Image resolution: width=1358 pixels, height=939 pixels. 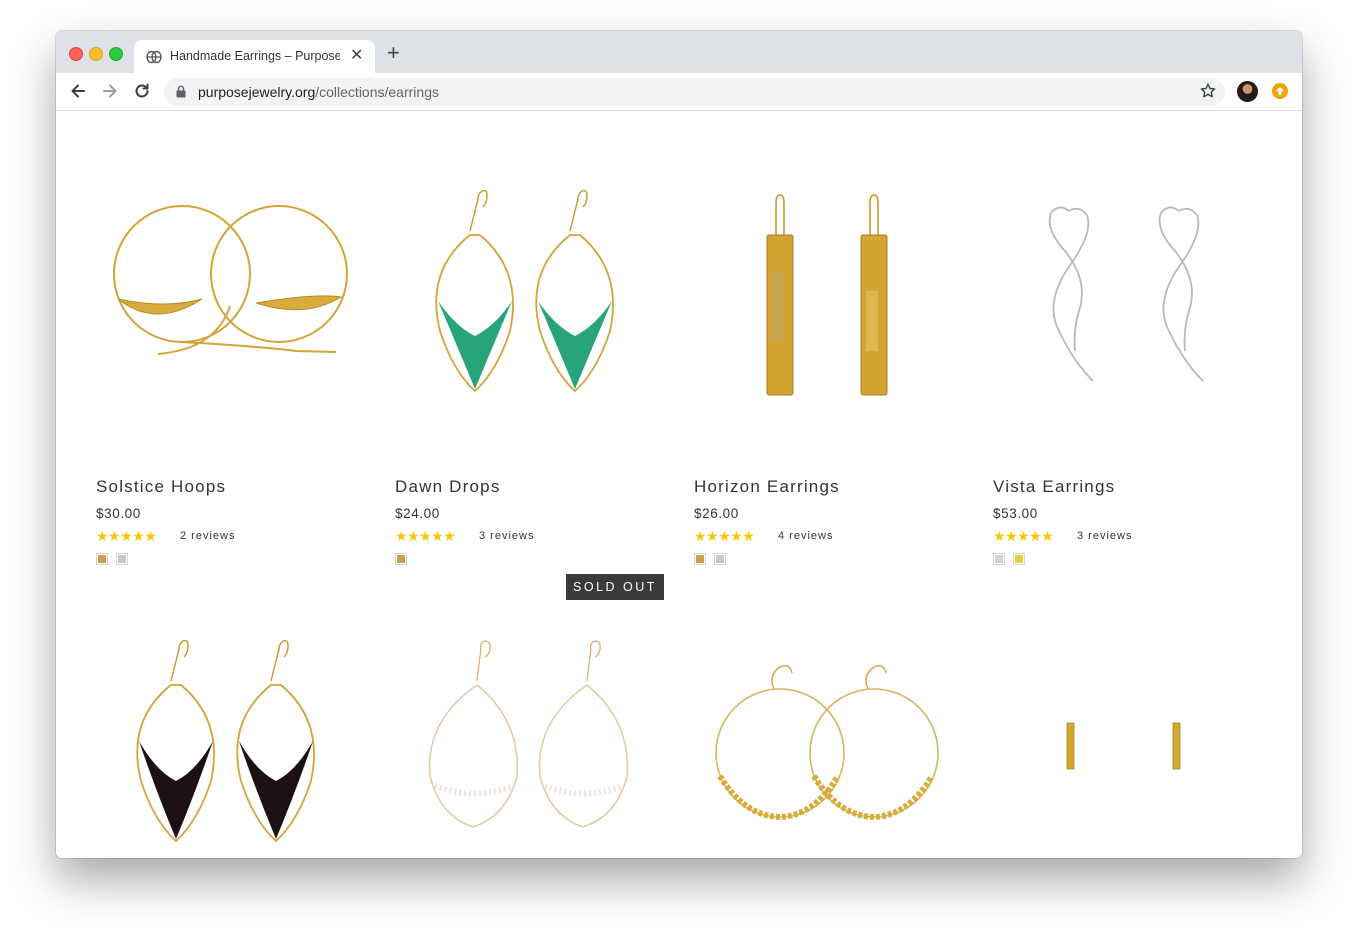 What do you see at coordinates (118, 513) in the screenshot?
I see `product-price: $30.00` at bounding box center [118, 513].